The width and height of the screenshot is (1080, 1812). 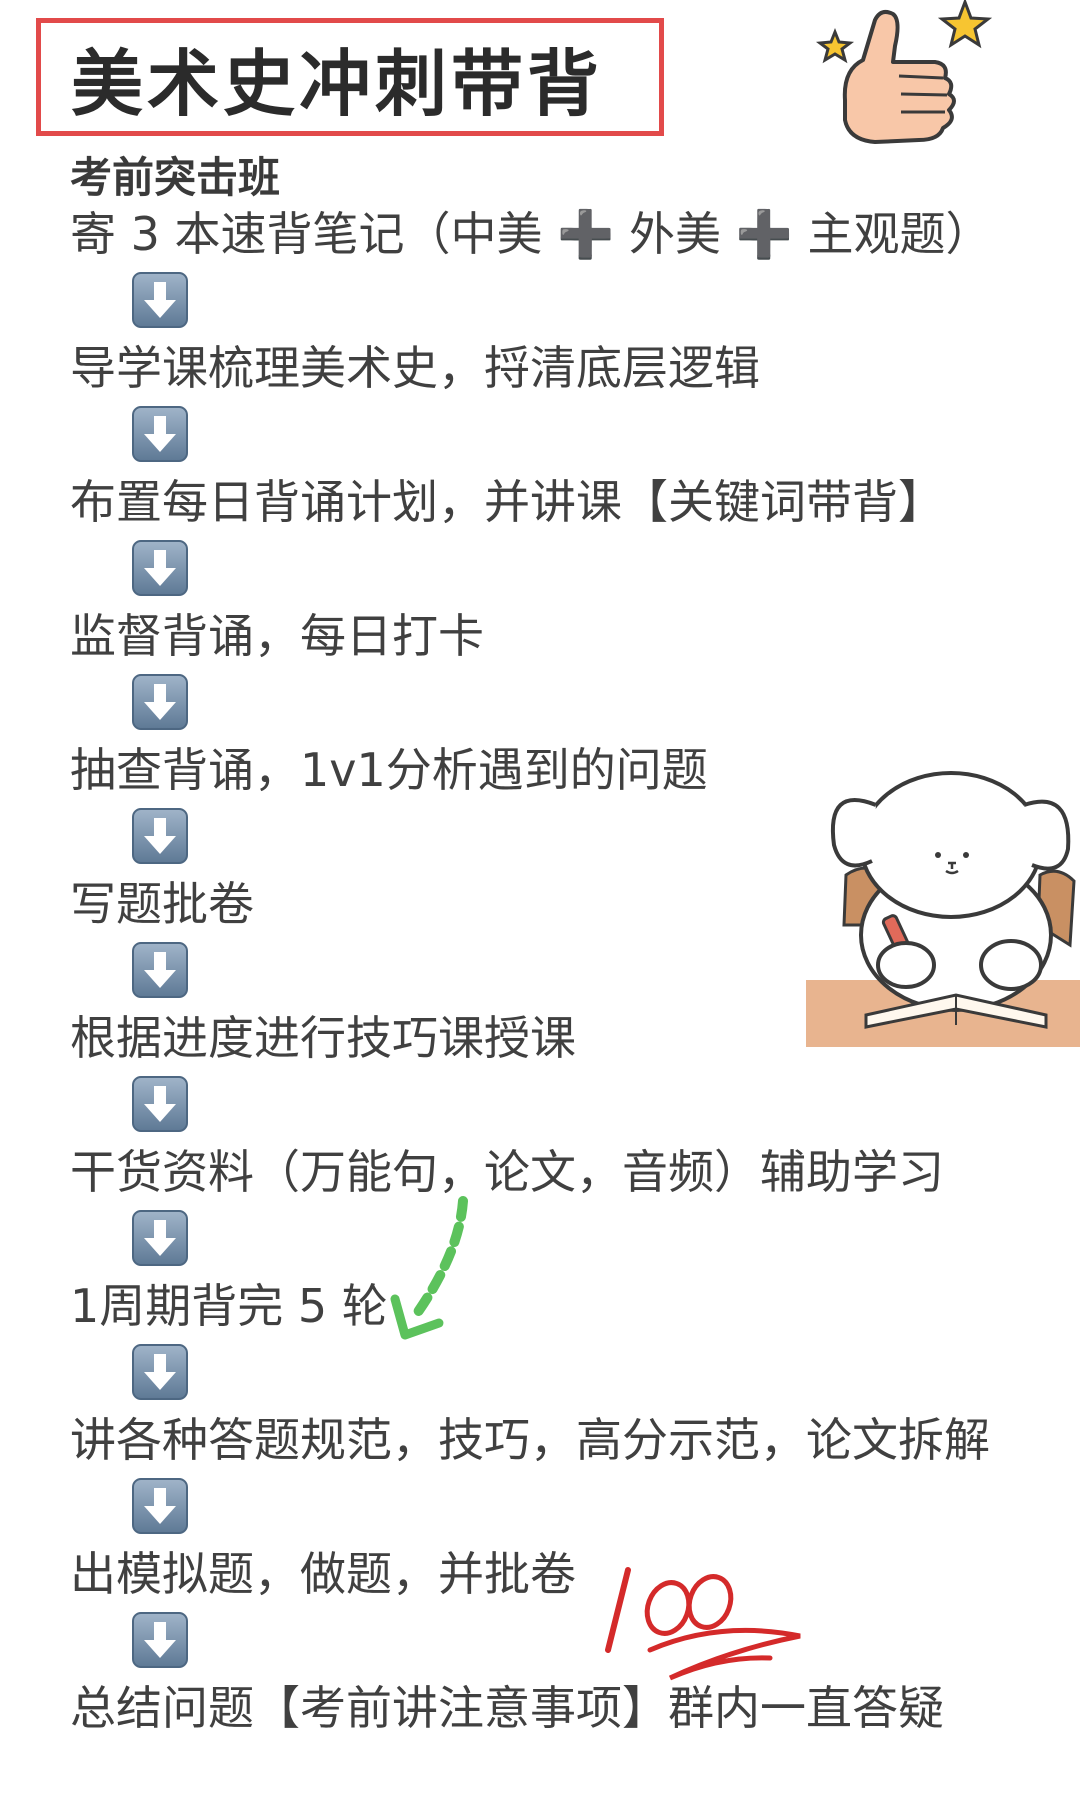 What do you see at coordinates (415, 368) in the screenshot?
I see `step-item: 导学课梳理美术史，捋清底层逻辑` at bounding box center [415, 368].